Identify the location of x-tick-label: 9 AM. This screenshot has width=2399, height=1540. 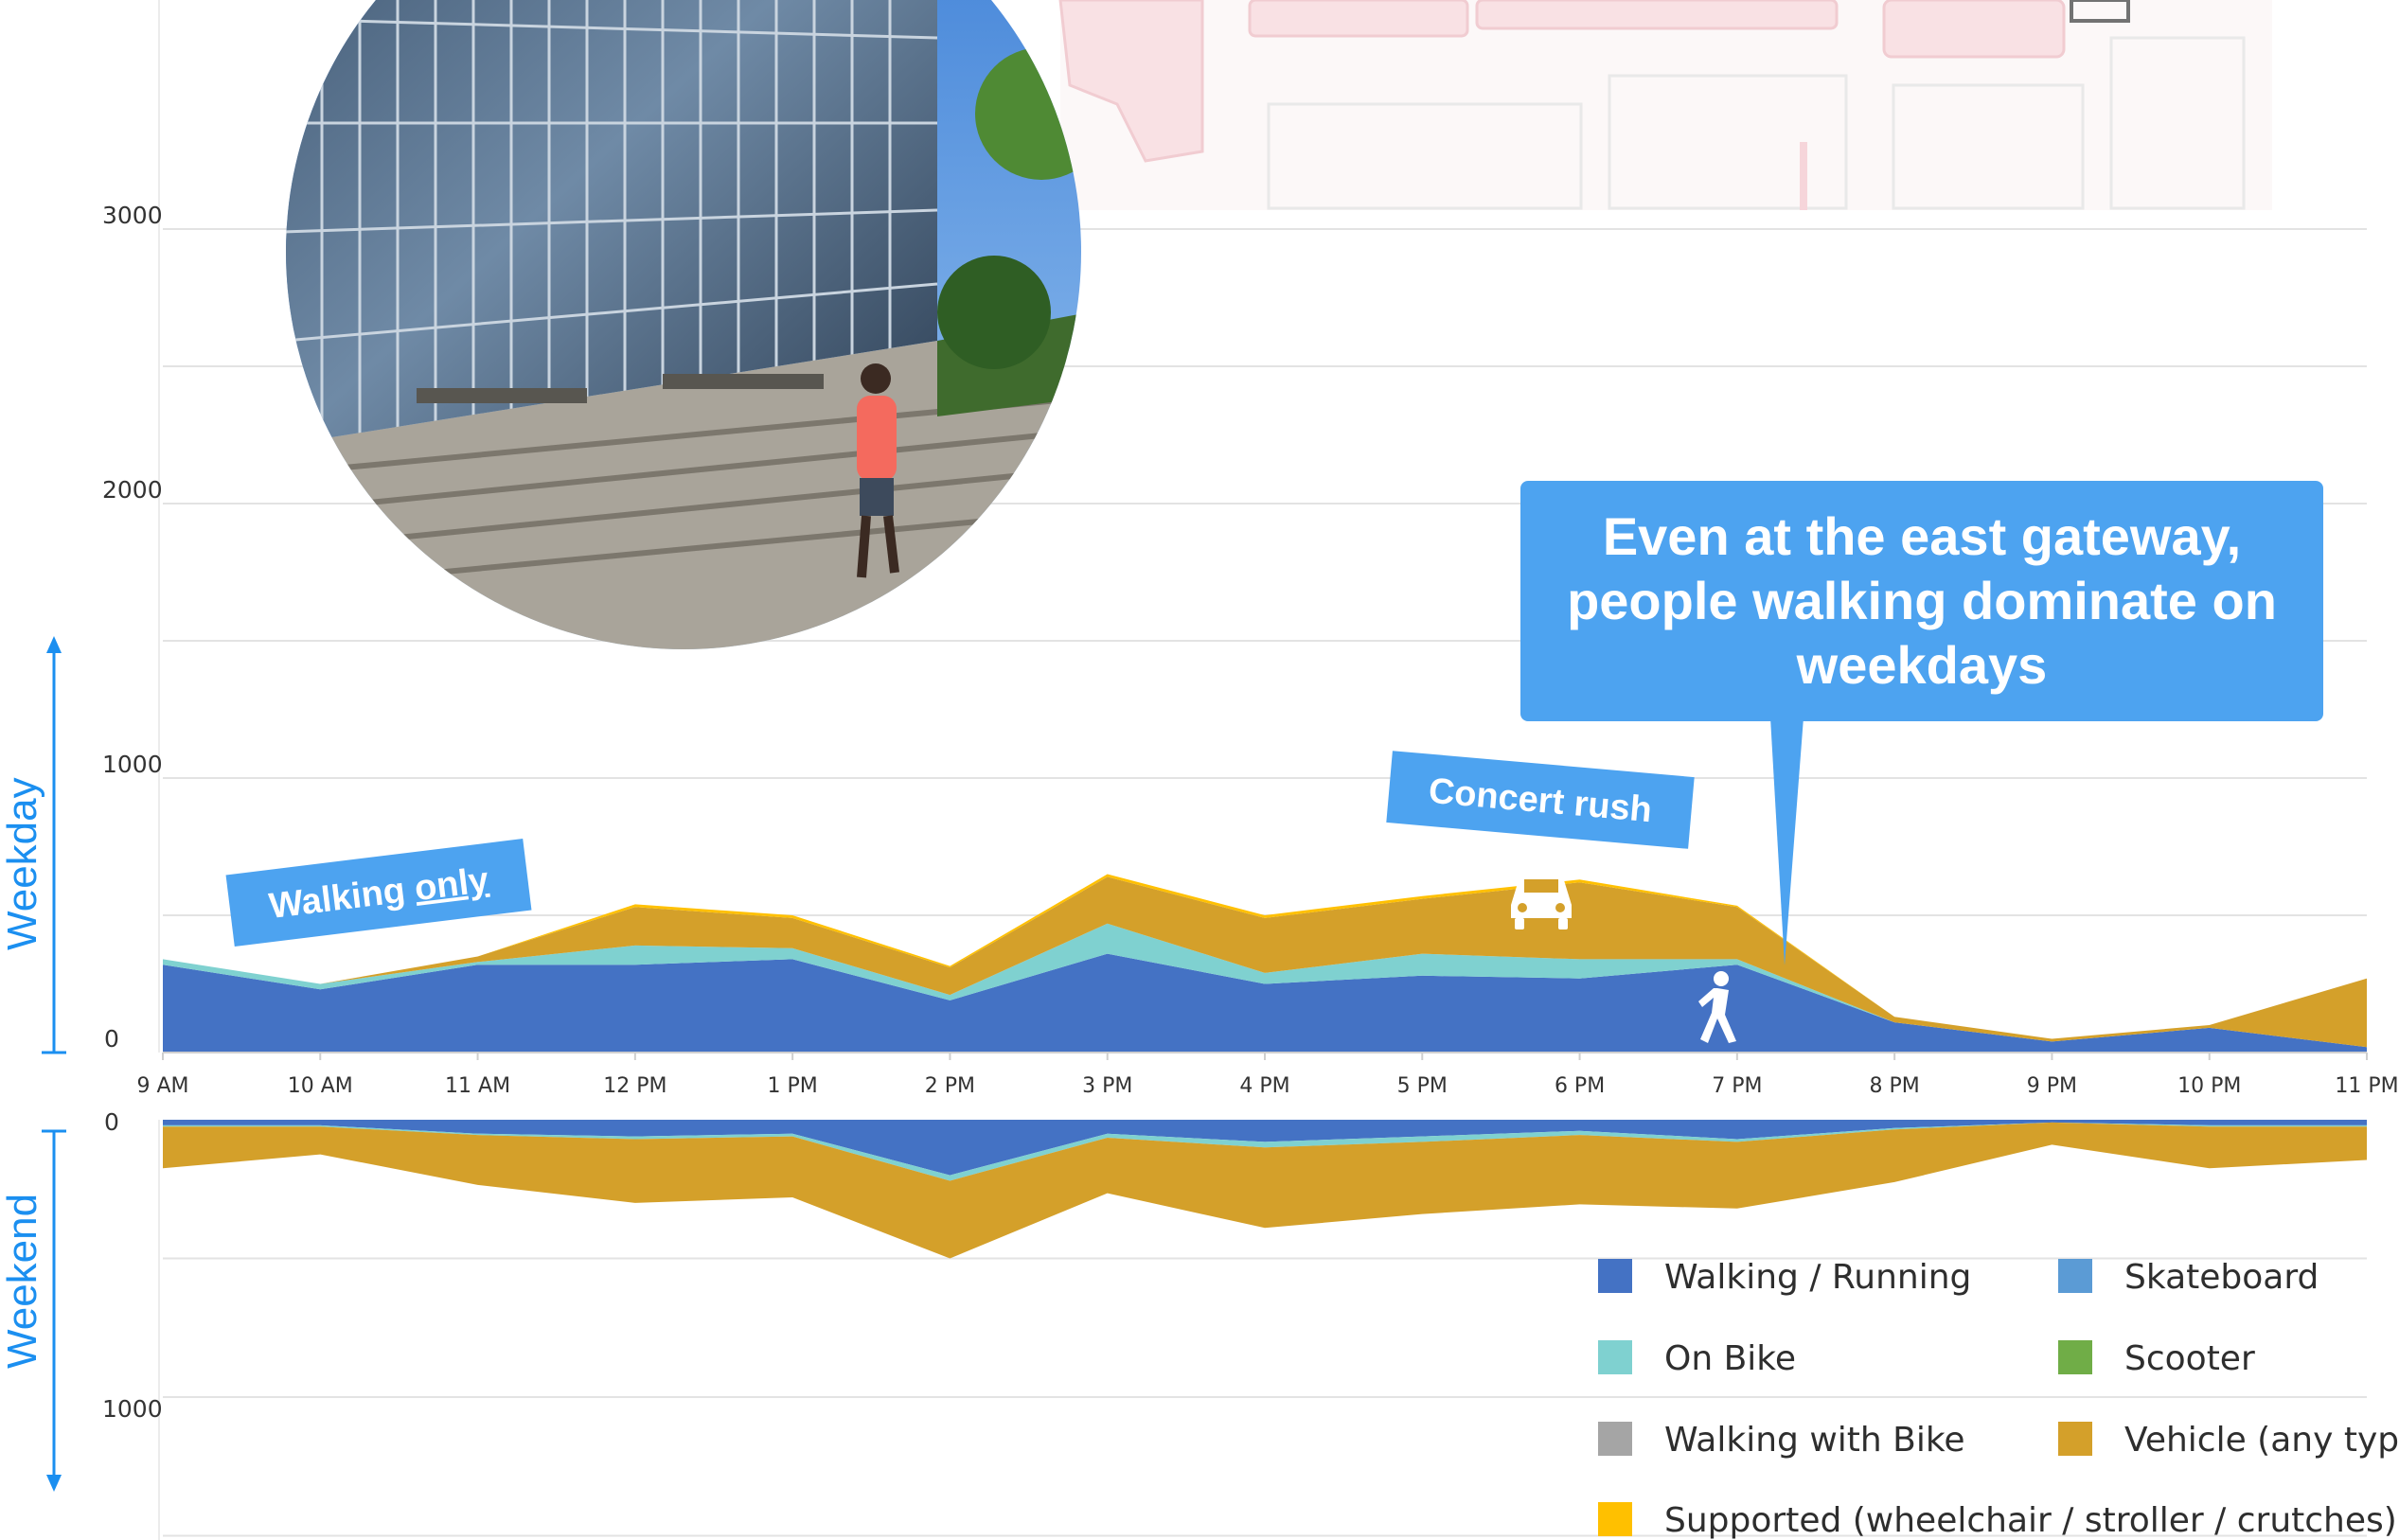
(162, 1086).